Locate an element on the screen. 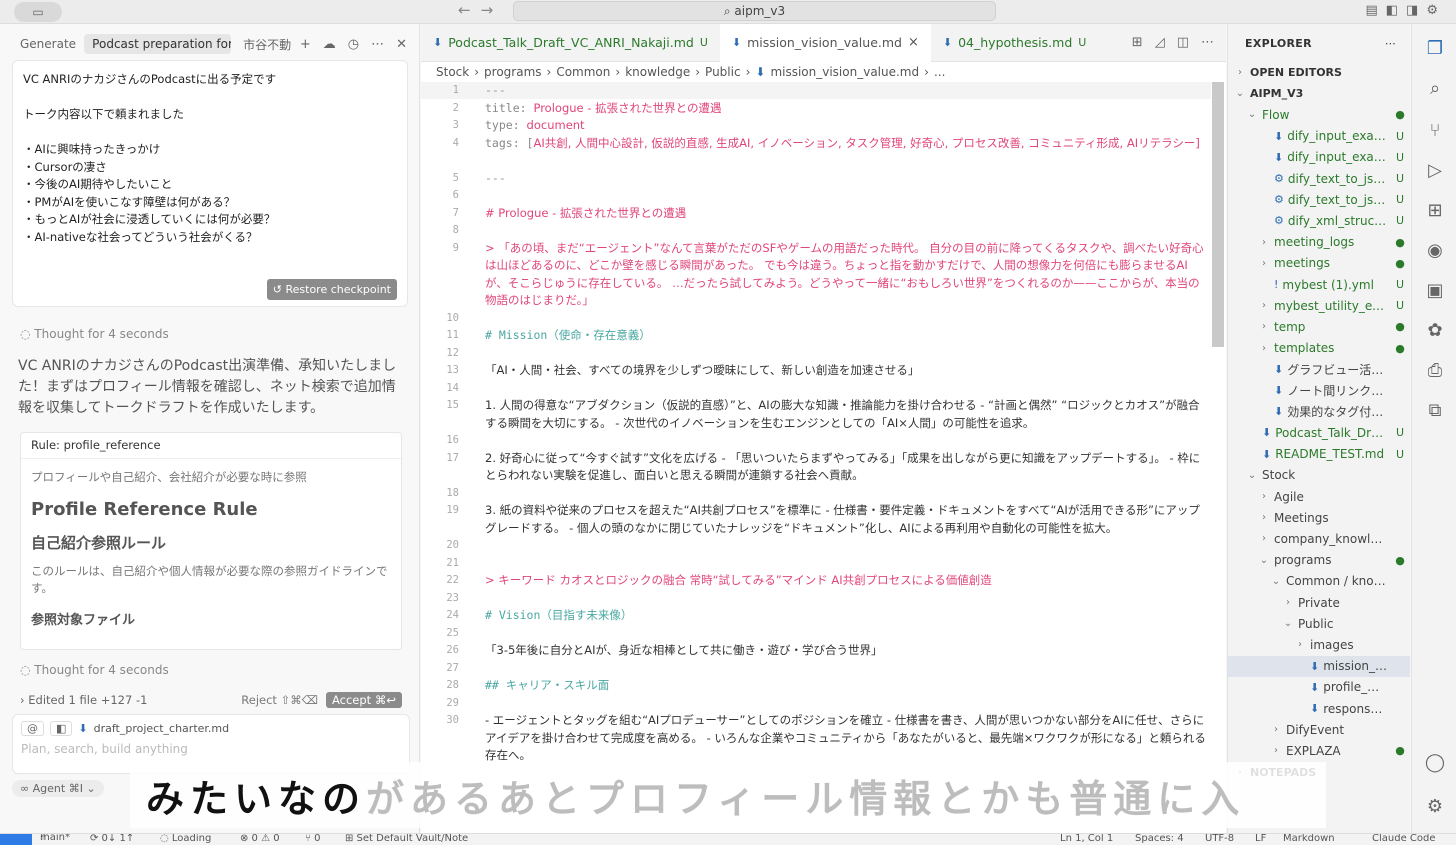 This screenshot has width=1456, height=845. context-icon: ◧ is located at coordinates (61, 728).